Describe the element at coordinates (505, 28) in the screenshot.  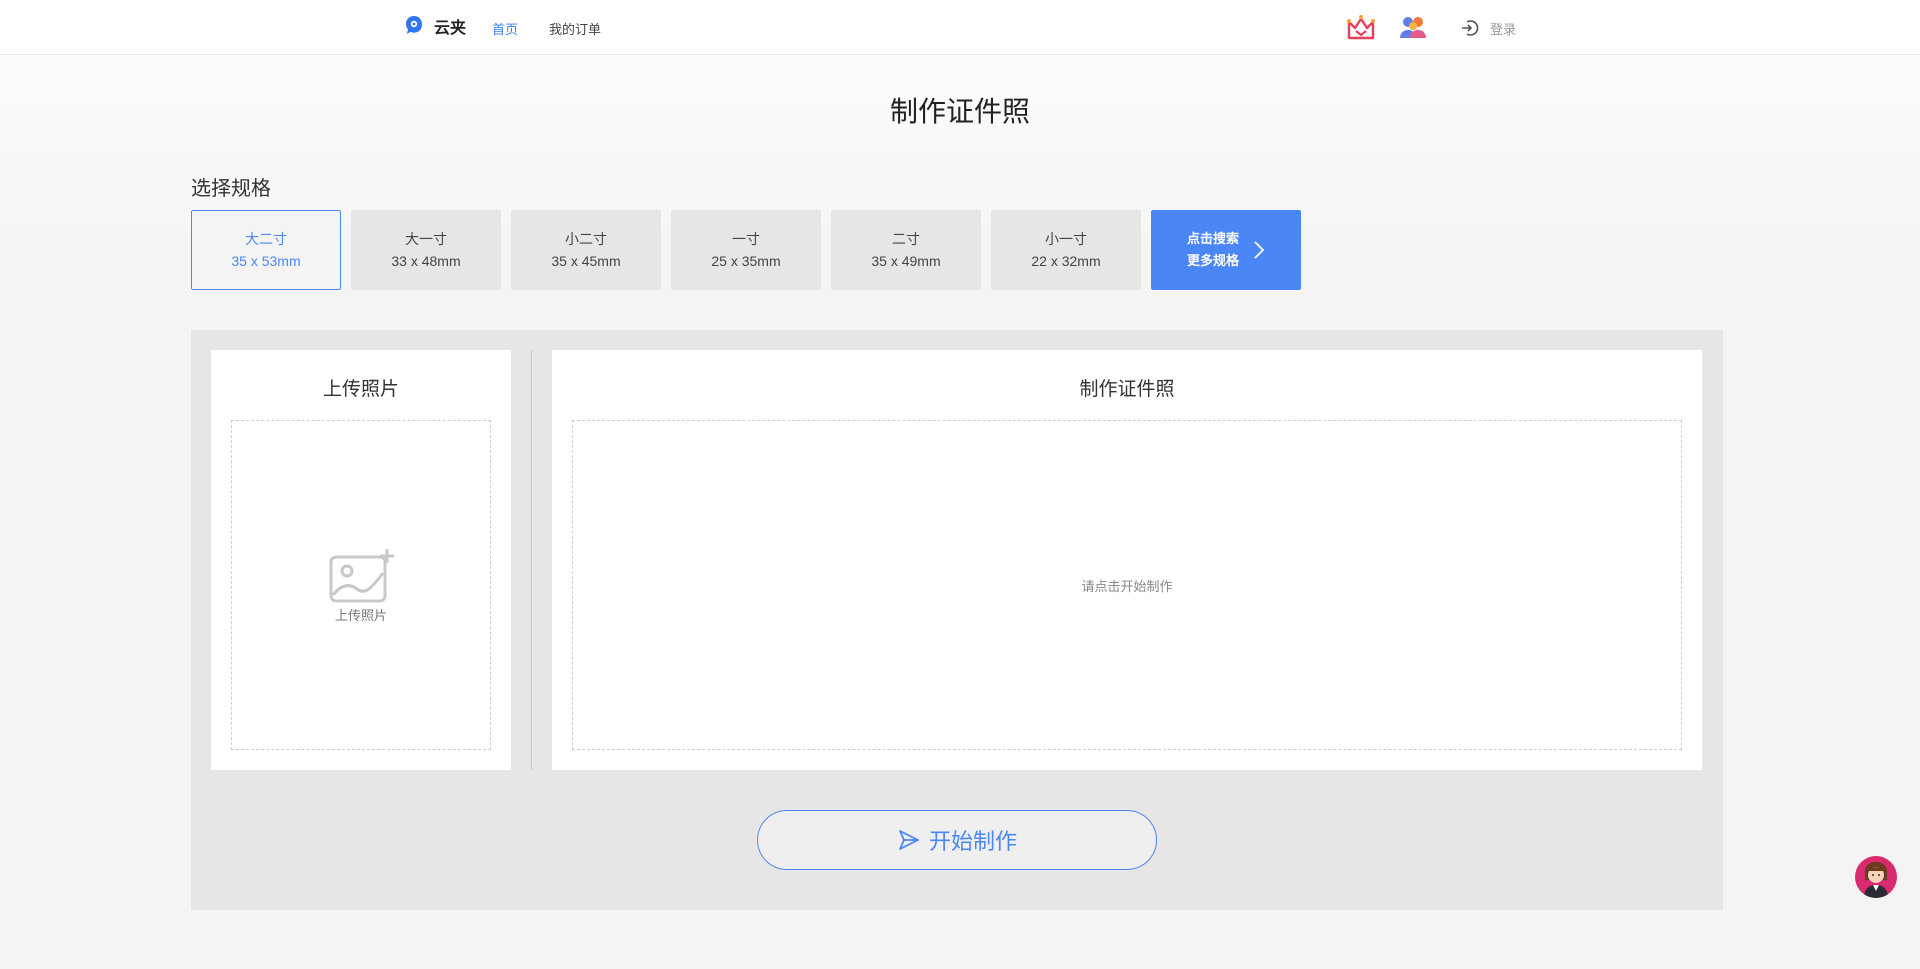
I see `nav-home: 首页` at that location.